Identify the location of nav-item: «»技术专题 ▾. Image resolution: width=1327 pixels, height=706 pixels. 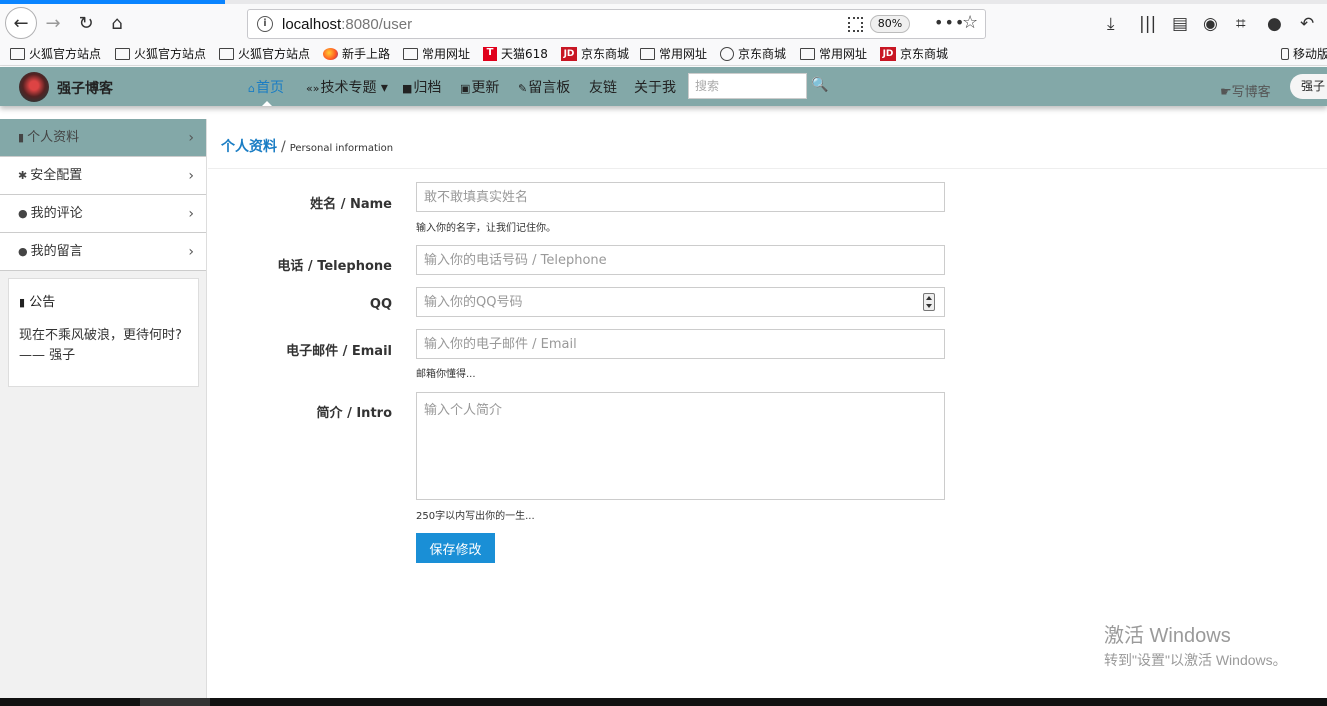
(347, 87).